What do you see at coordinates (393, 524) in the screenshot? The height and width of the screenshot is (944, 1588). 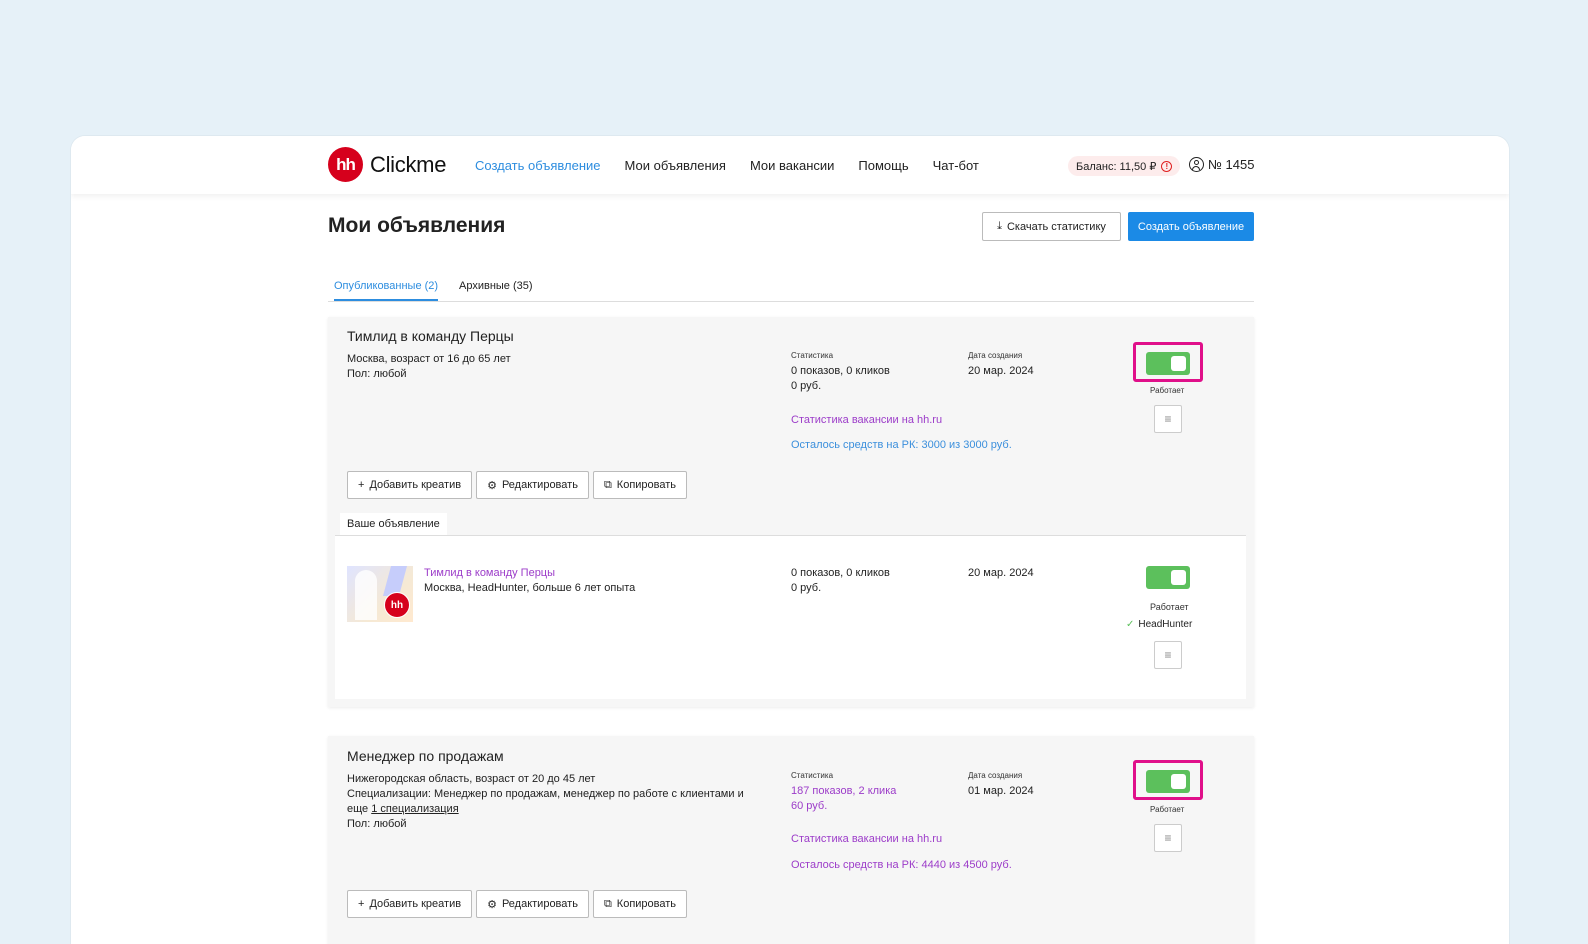 I see `your-ad-tab: Ваше объявление` at bounding box center [393, 524].